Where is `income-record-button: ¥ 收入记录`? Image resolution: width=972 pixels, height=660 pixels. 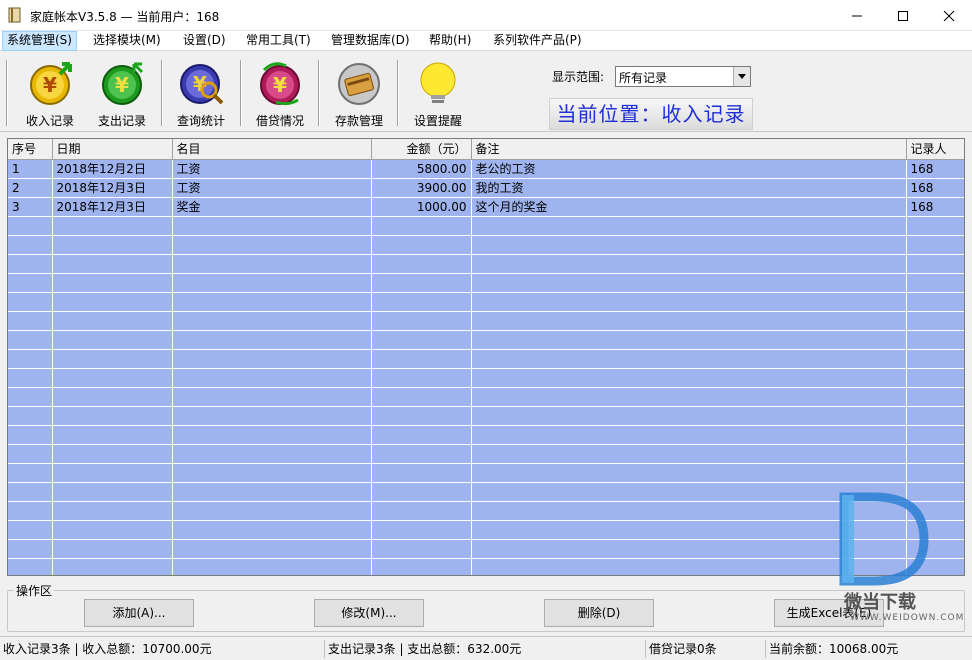 income-record-button: ¥ 收入记录 is located at coordinates (50, 93).